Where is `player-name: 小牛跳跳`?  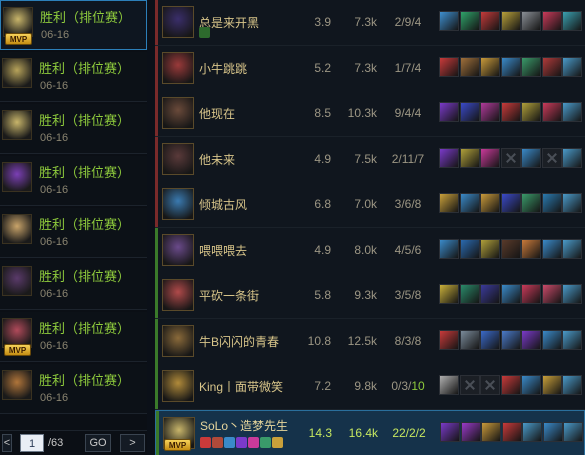
player-name: 小牛跳跳 is located at coordinates (223, 68).